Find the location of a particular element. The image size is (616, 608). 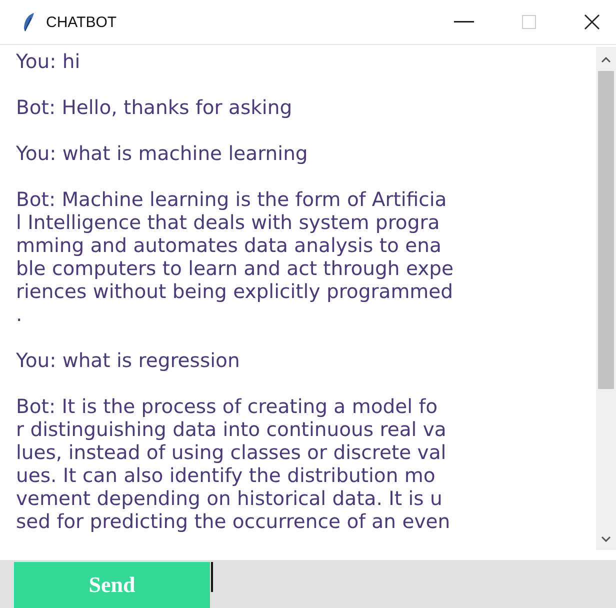

message-text: sed for predicting the occurrence of an even is located at coordinates (234, 521).